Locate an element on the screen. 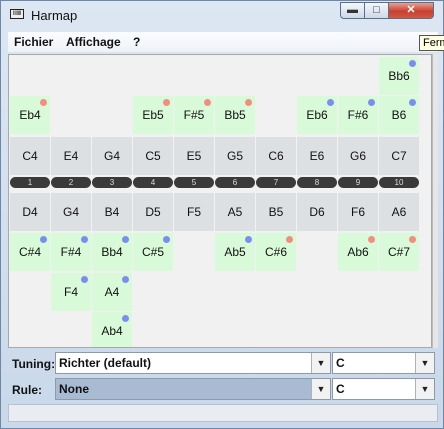  note-cell-draw-7: B5 is located at coordinates (276, 212).